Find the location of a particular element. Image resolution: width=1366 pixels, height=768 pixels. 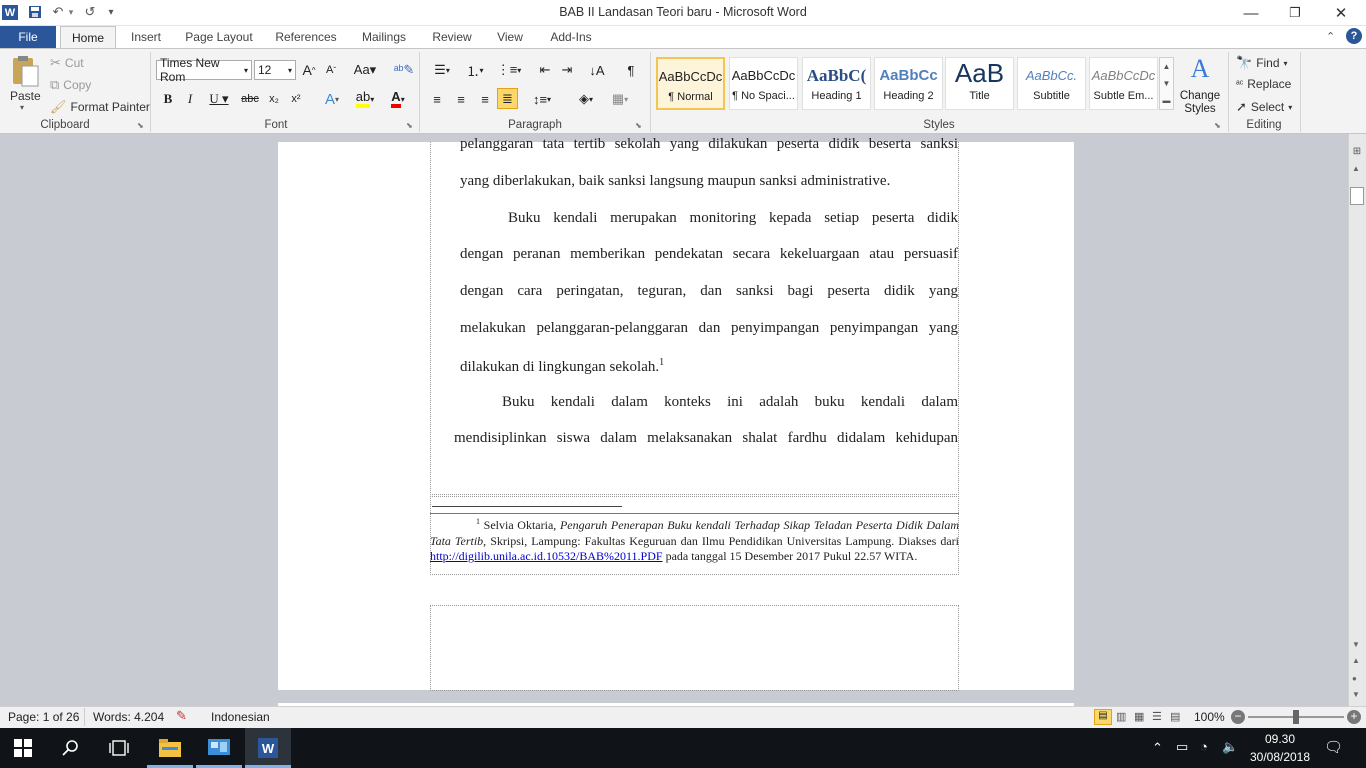

close-button: ✕ is located at coordinates (1341, 13).